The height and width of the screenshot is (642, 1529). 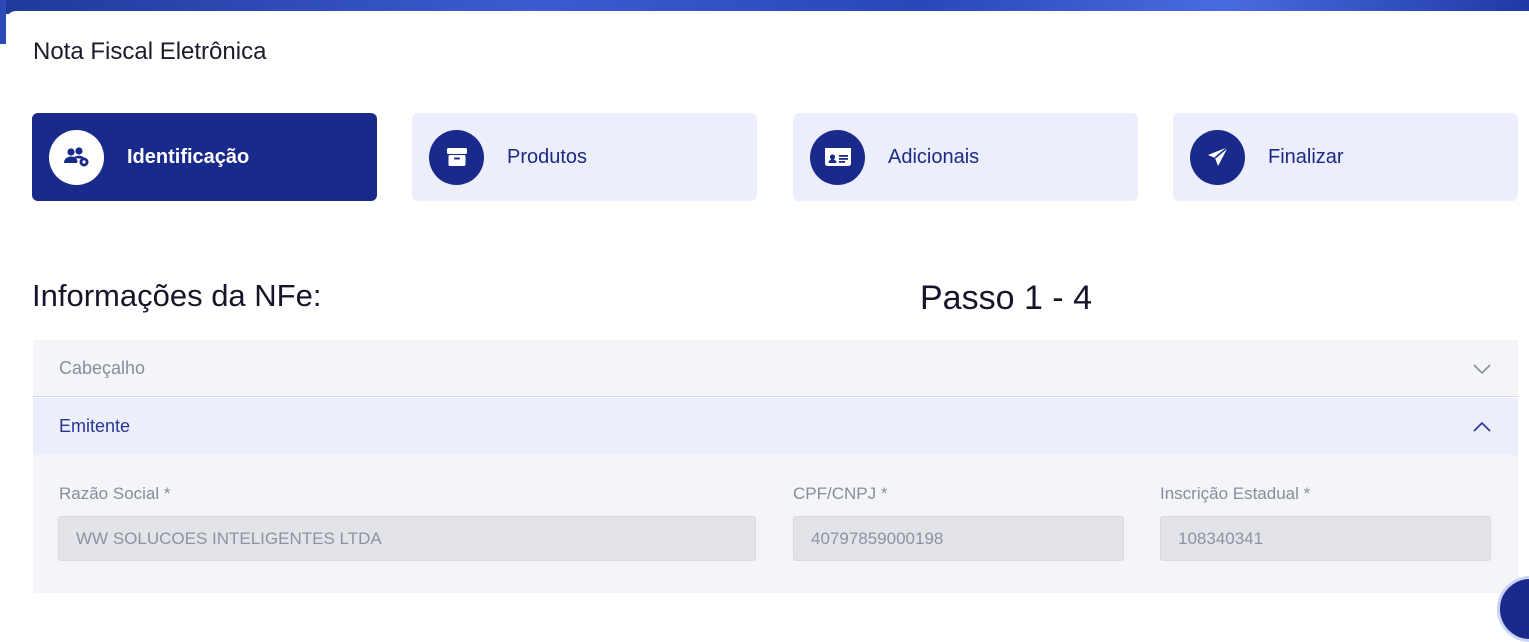 What do you see at coordinates (547, 156) in the screenshot?
I see `step-label: Produtos` at bounding box center [547, 156].